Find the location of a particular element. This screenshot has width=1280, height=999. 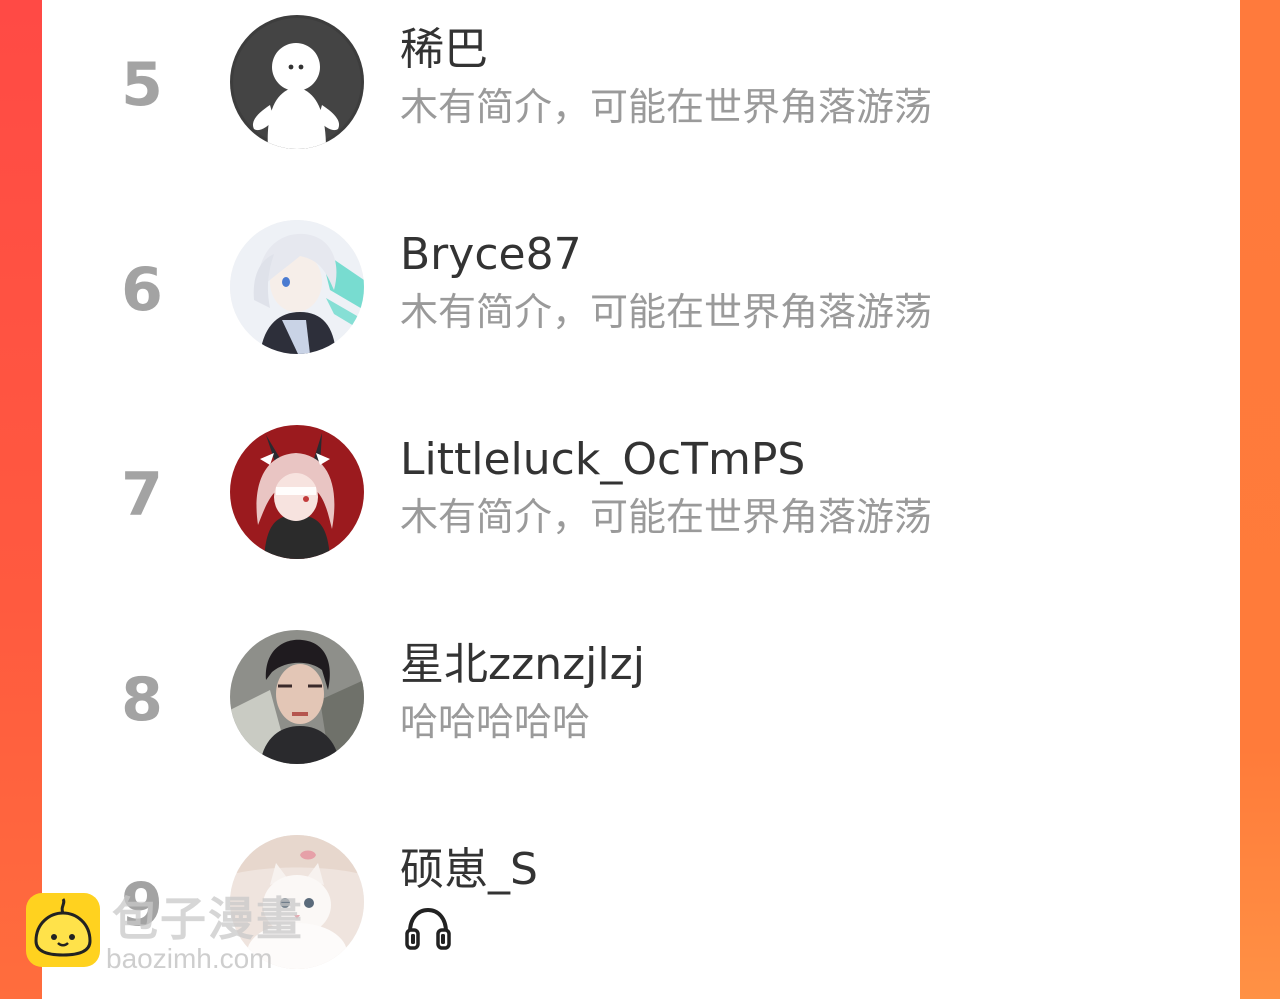

rank-number: 7 is located at coordinates (142, 495).